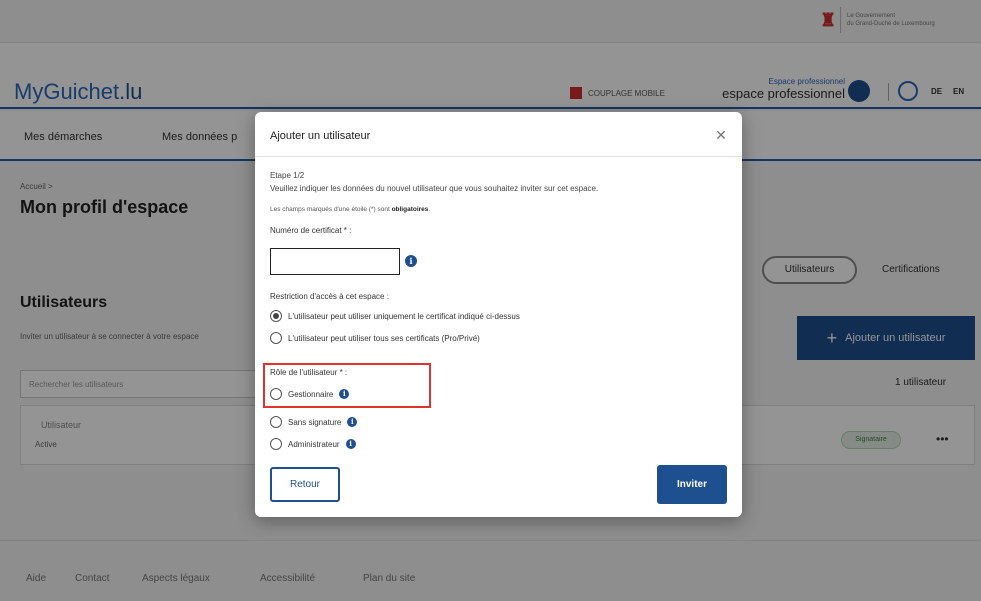 This screenshot has width=981, height=601. What do you see at coordinates (311, 230) in the screenshot?
I see `certificate-number-label: Numéro de certificat * :` at bounding box center [311, 230].